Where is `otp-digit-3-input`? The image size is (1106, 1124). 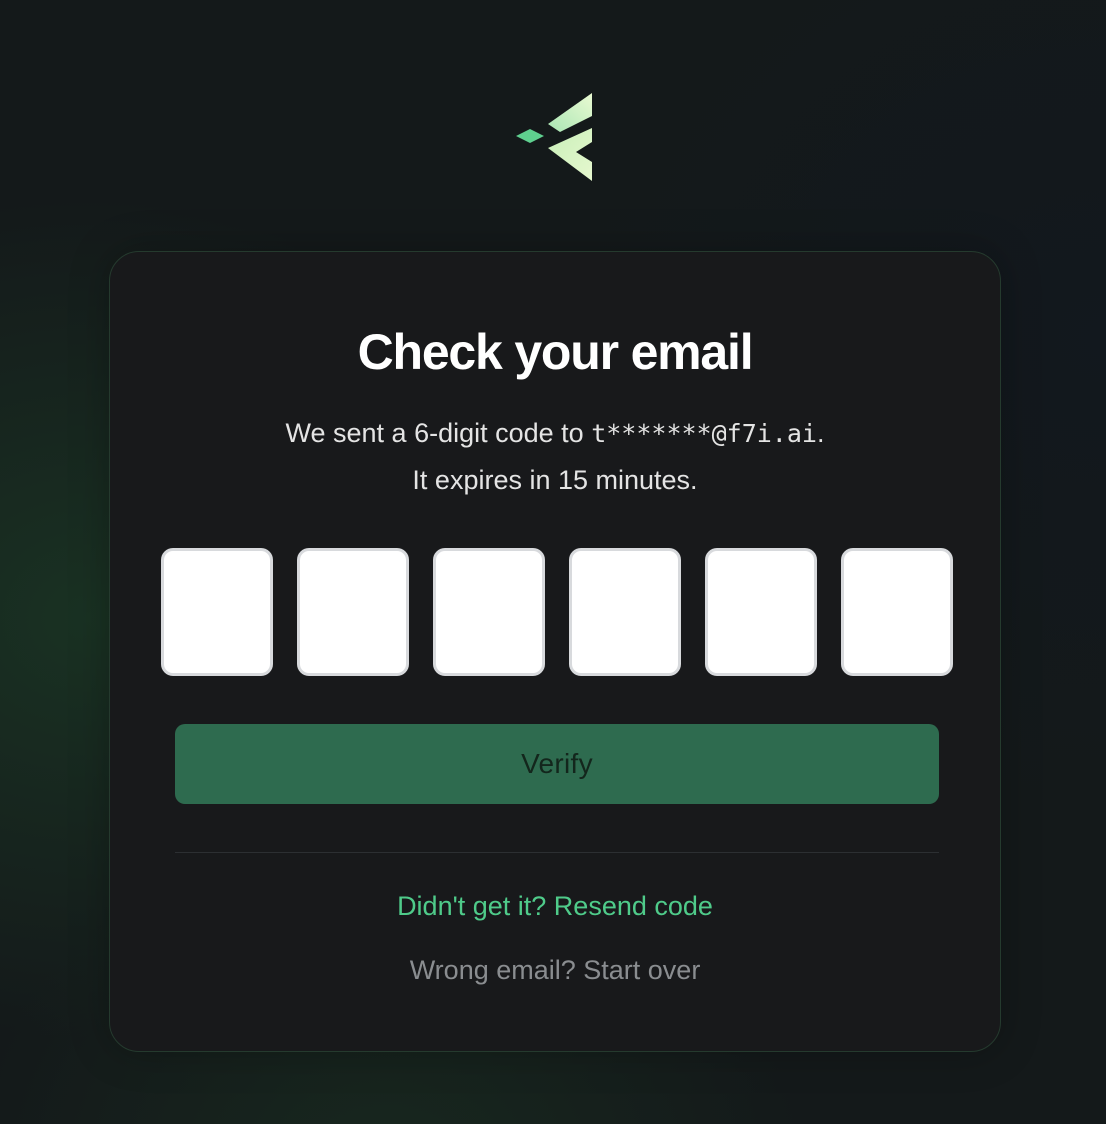 otp-digit-3-input is located at coordinates (489, 612).